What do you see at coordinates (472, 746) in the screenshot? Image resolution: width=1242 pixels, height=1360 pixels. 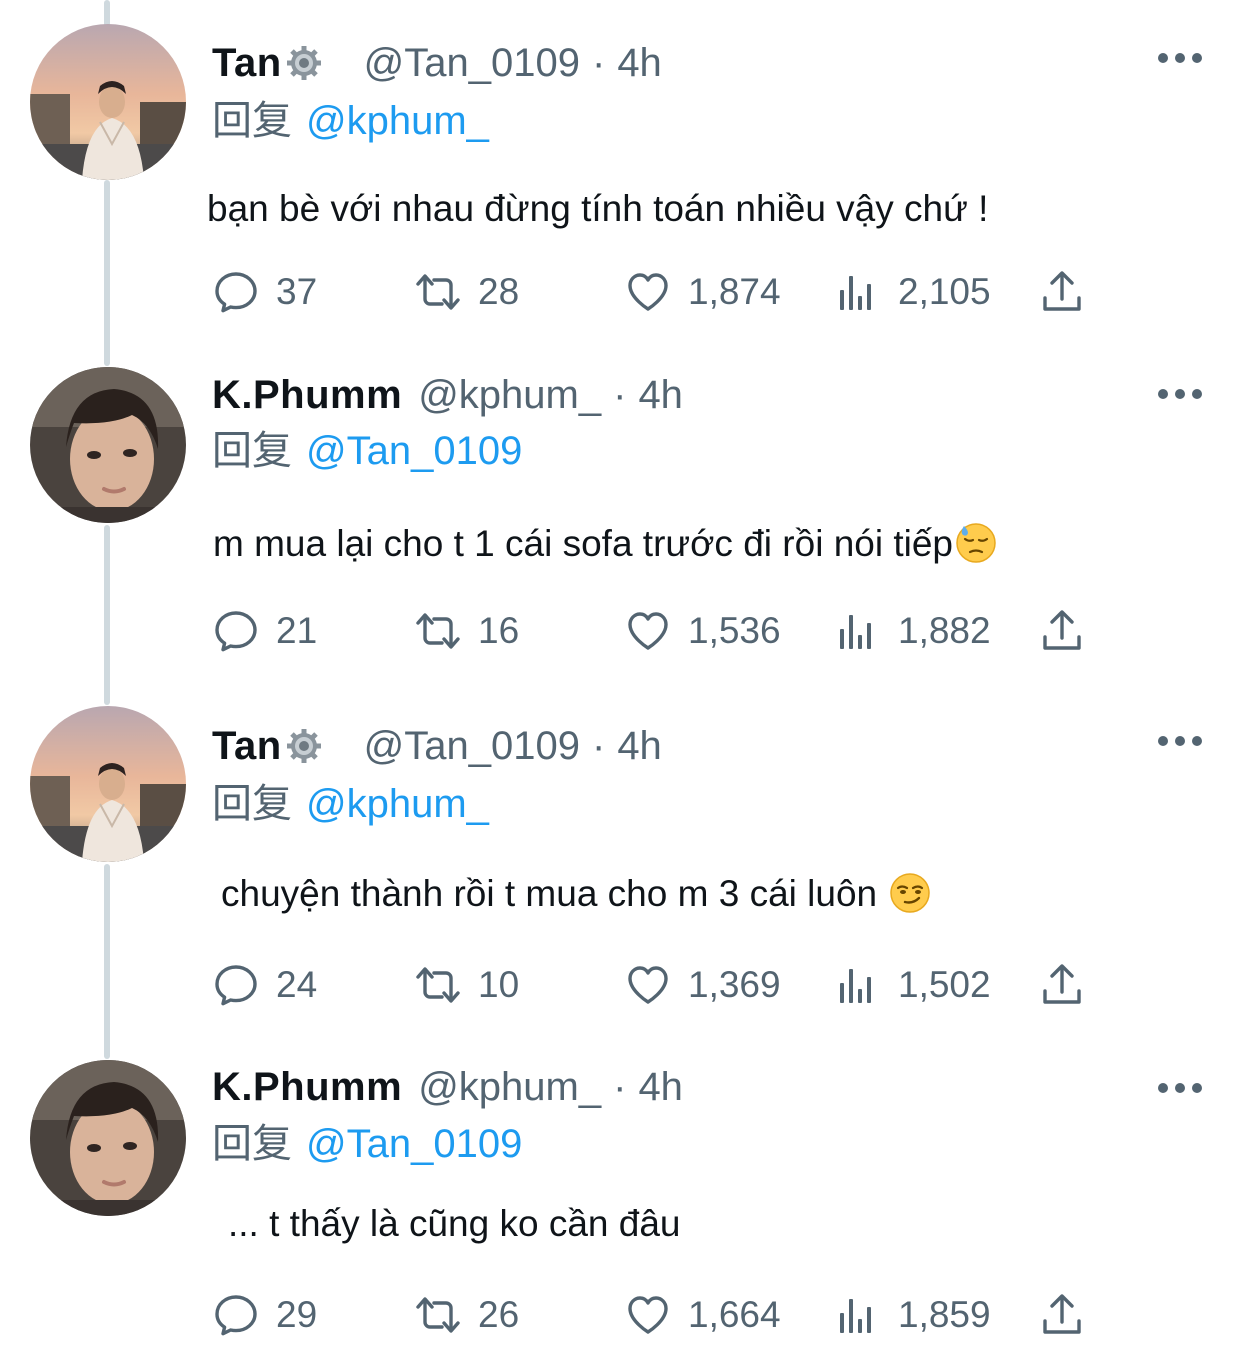 I see `user-handle: @Tan_0109` at bounding box center [472, 746].